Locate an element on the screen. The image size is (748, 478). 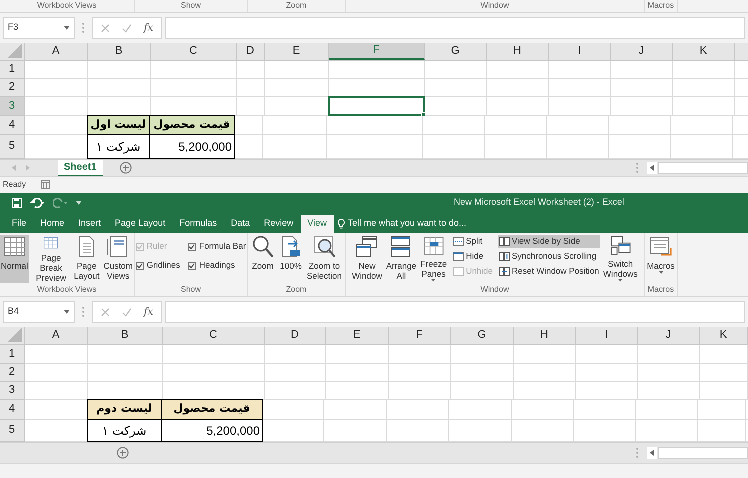
ribbon-button: Zoom is located at coordinates (263, 259).